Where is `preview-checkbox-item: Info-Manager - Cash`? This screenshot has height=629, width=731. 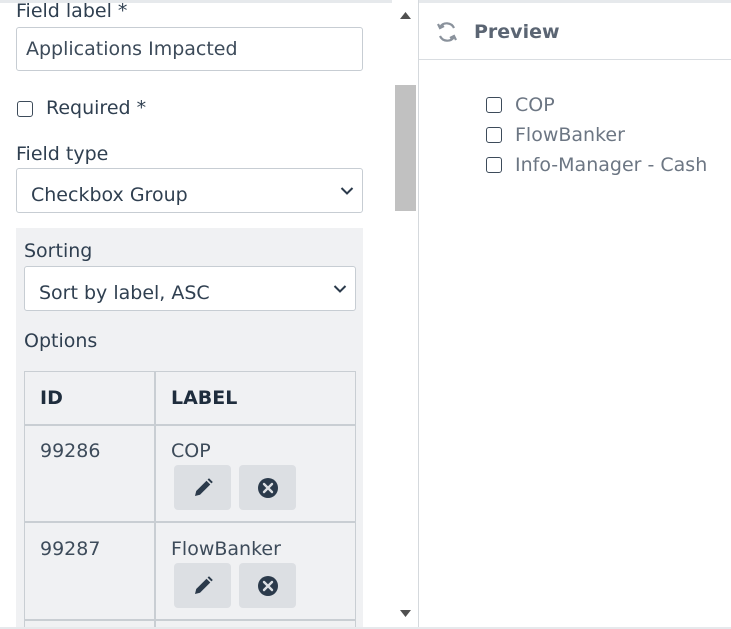 preview-checkbox-item: Info-Manager - Cash is located at coordinates (596, 165).